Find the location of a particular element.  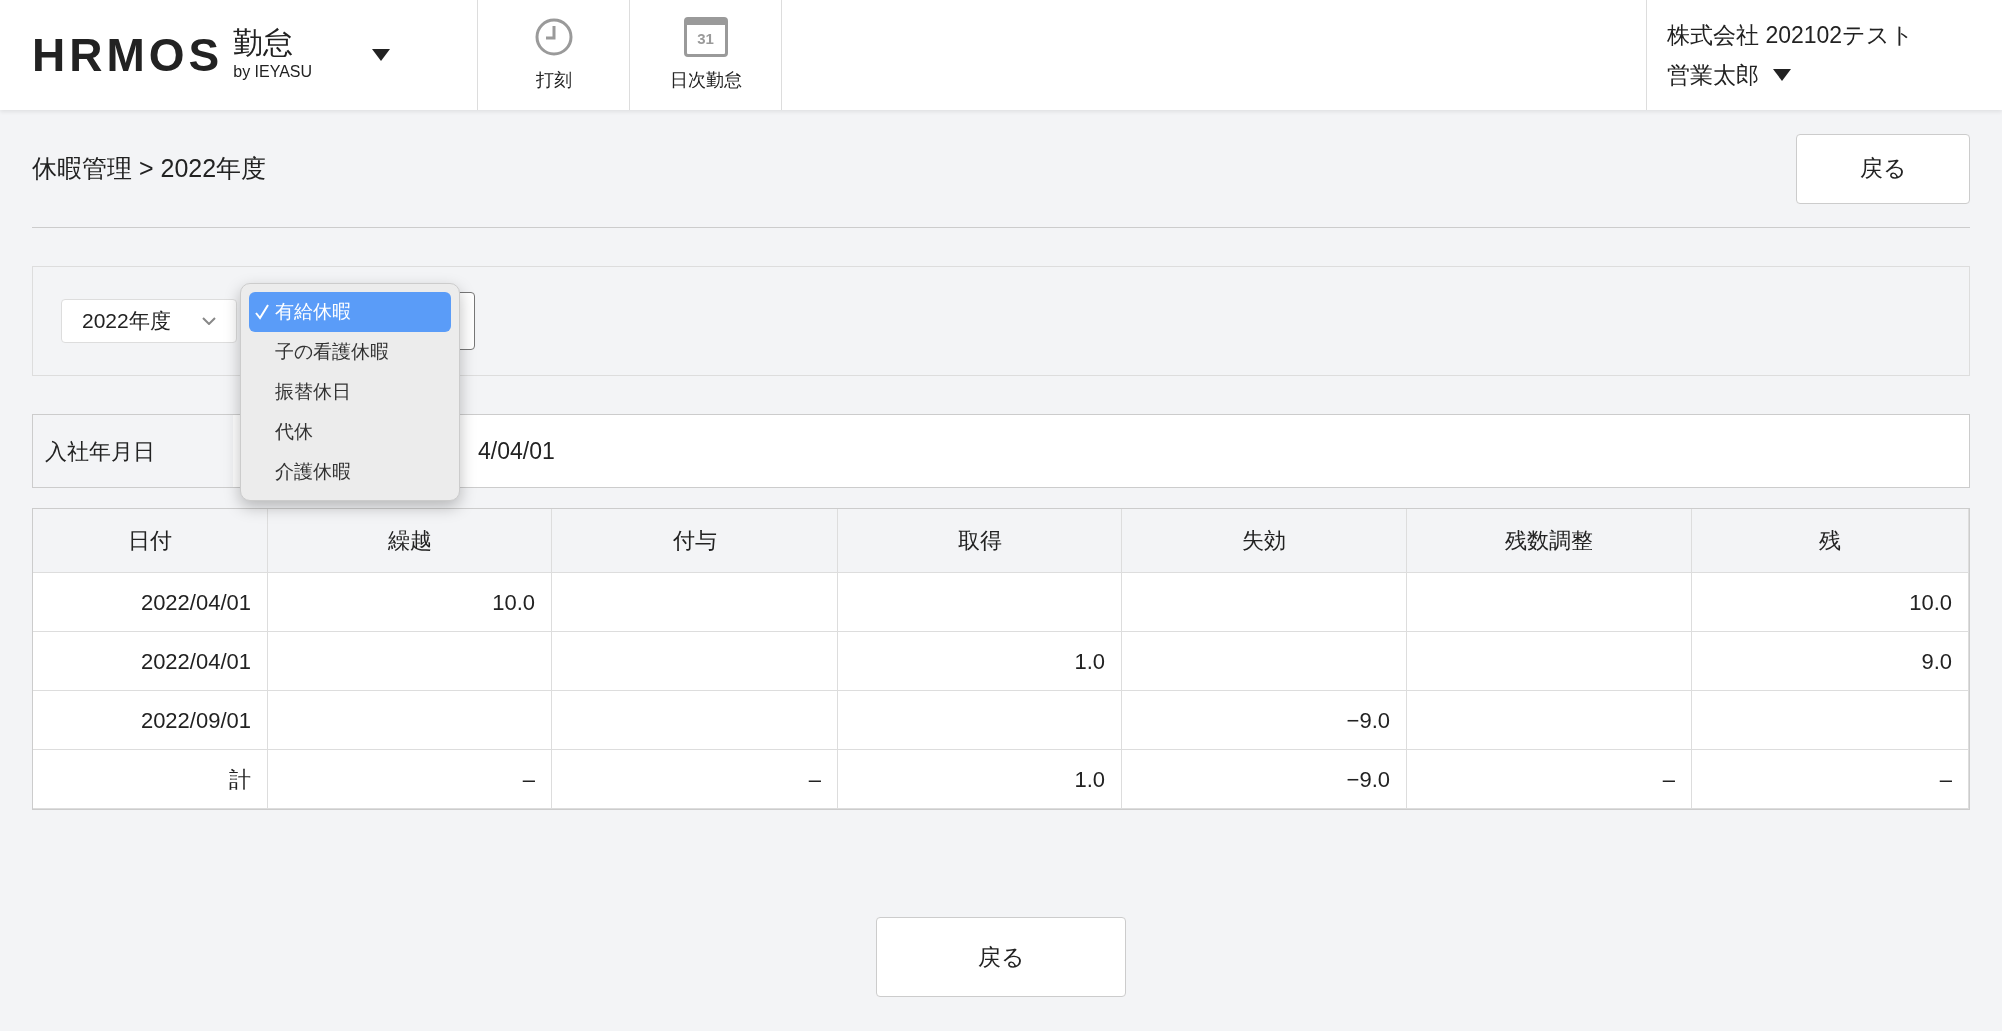

table-cell: 9.0 is located at coordinates (1830, 661).